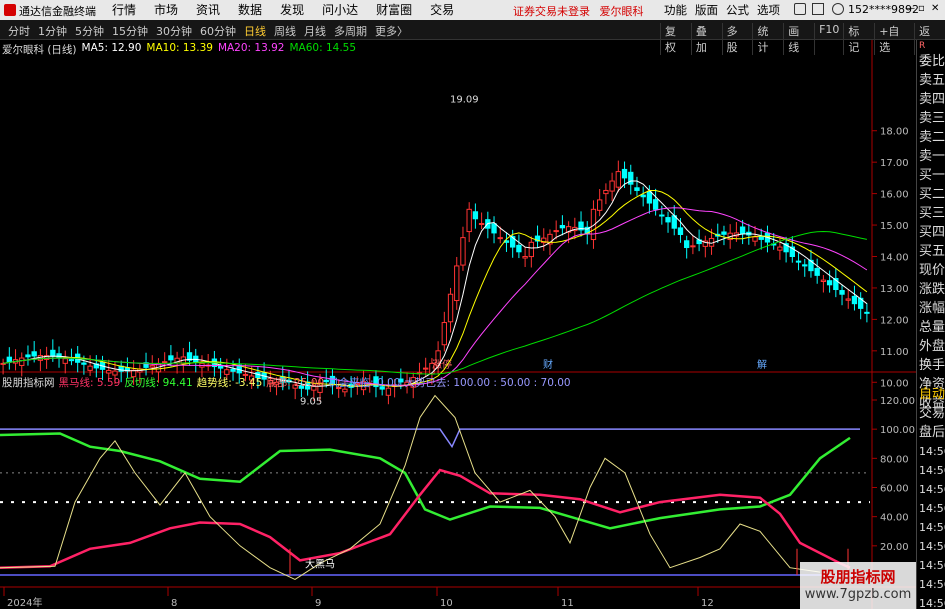  Describe the element at coordinates (818, 9) in the screenshot. I see `layout-icon` at that location.